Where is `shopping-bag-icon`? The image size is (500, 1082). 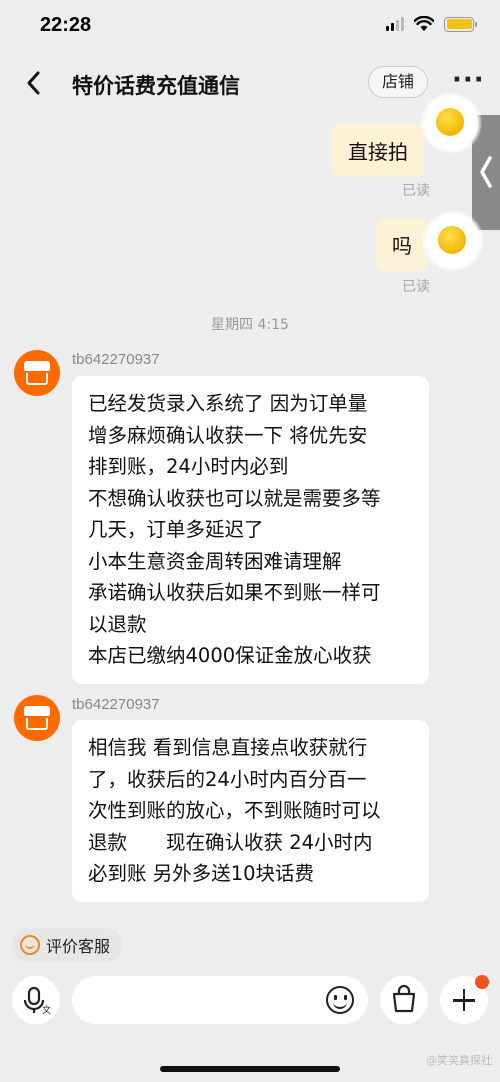 shopping-bag-icon is located at coordinates (404, 998).